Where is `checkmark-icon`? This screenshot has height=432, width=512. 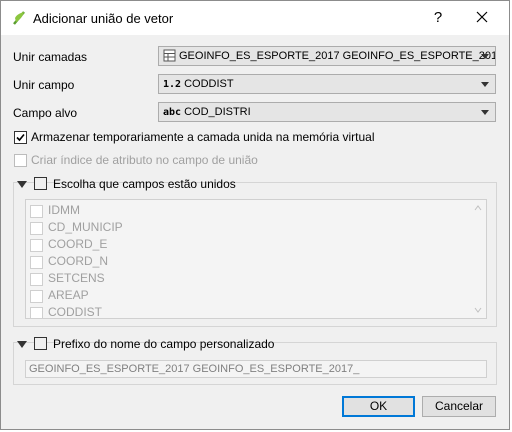 checkmark-icon is located at coordinates (20, 137).